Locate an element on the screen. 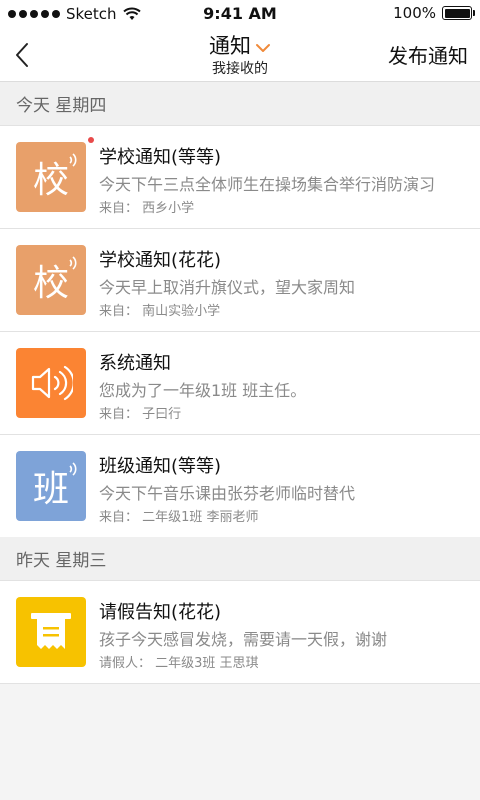  status-right: 100% is located at coordinates (434, 13).